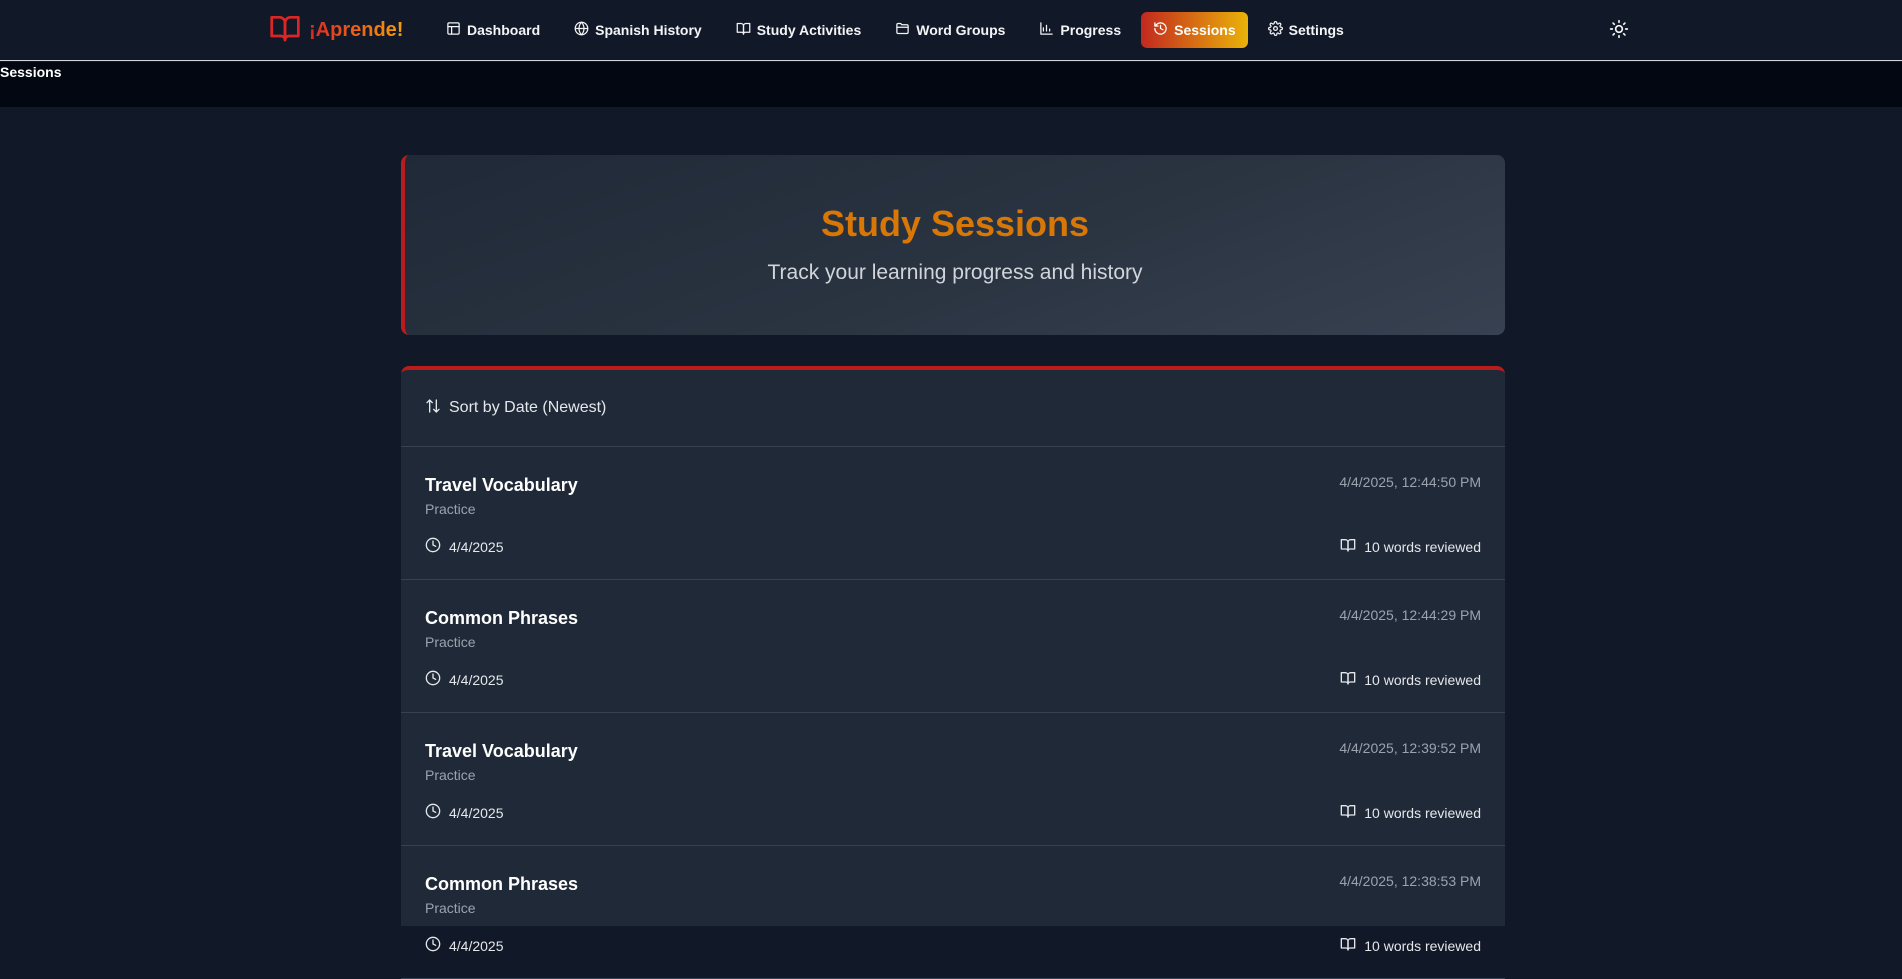 The height and width of the screenshot is (979, 1902). I want to click on sort-bar: Sort by Date (Newest), so click(953, 408).